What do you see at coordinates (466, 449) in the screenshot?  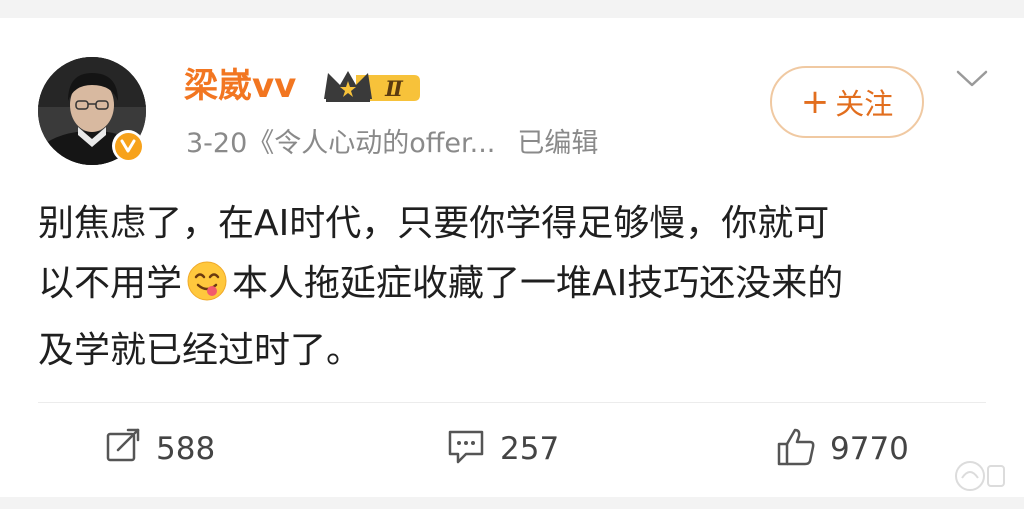 I see `comment-icon` at bounding box center [466, 449].